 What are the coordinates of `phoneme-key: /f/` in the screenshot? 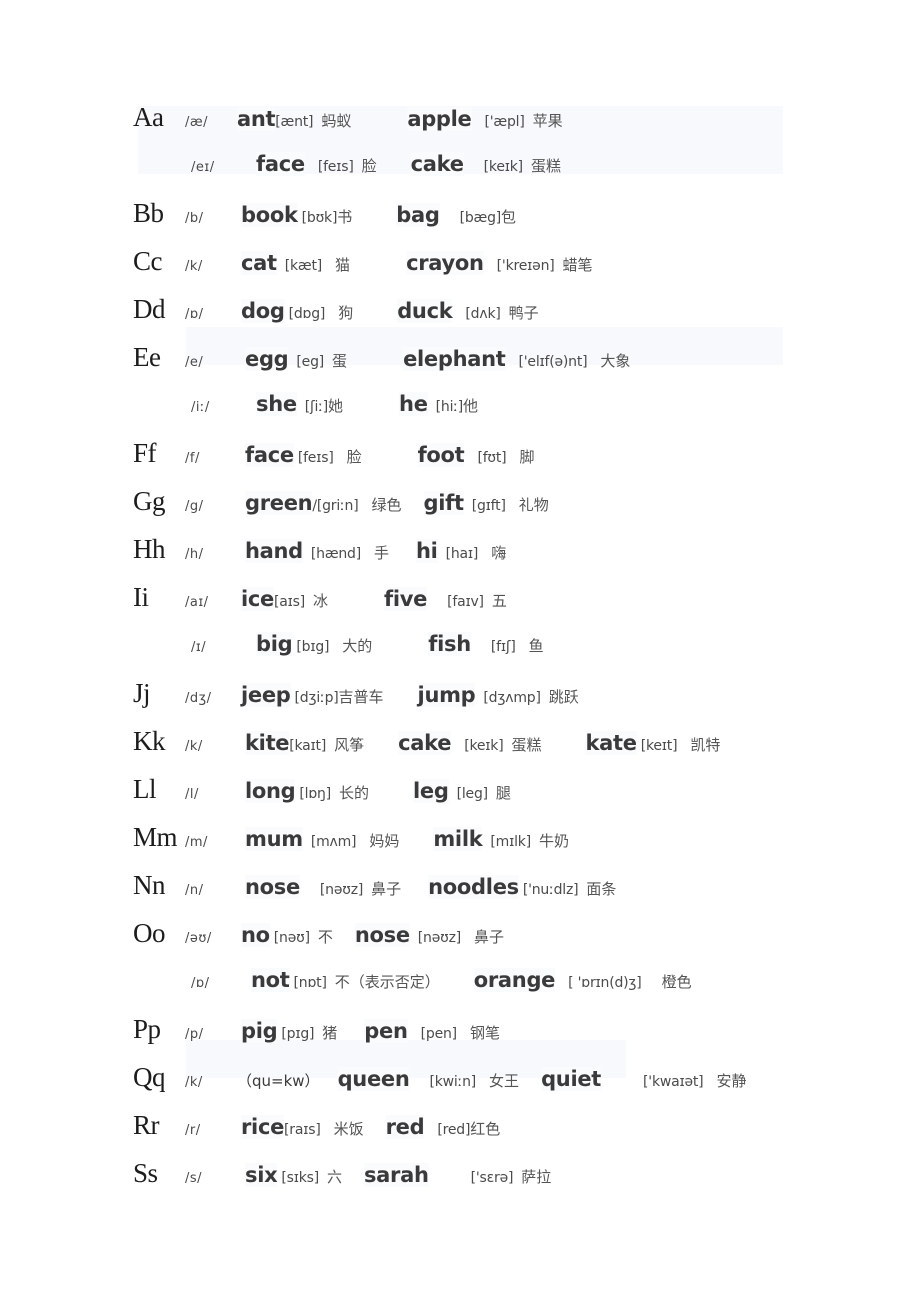 It's located at (192, 458).